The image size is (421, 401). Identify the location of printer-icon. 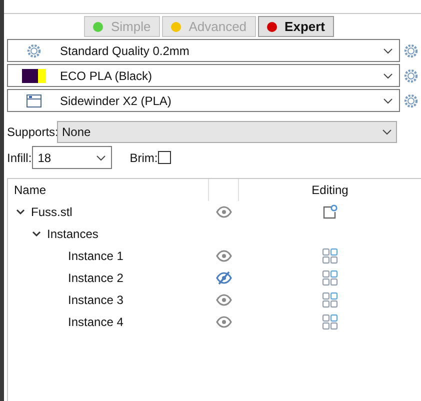
(34, 101).